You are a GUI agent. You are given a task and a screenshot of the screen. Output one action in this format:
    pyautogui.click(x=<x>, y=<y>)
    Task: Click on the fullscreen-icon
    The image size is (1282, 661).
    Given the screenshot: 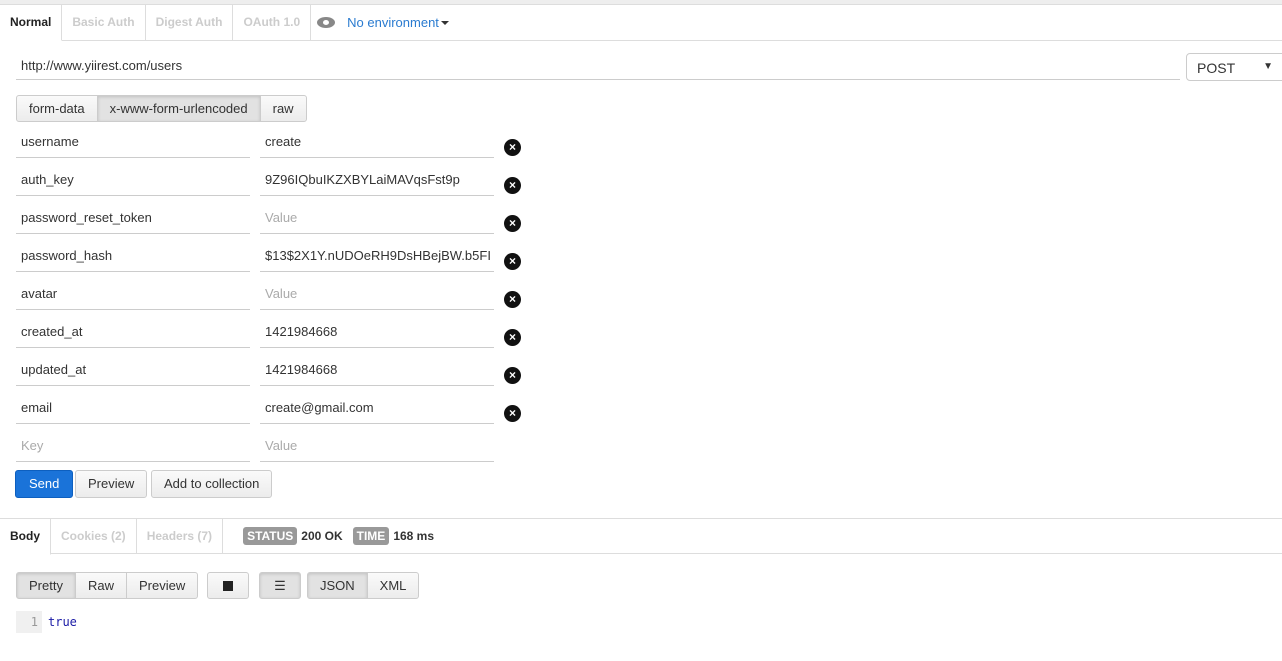 What is the action you would take?
    pyautogui.click(x=228, y=586)
    